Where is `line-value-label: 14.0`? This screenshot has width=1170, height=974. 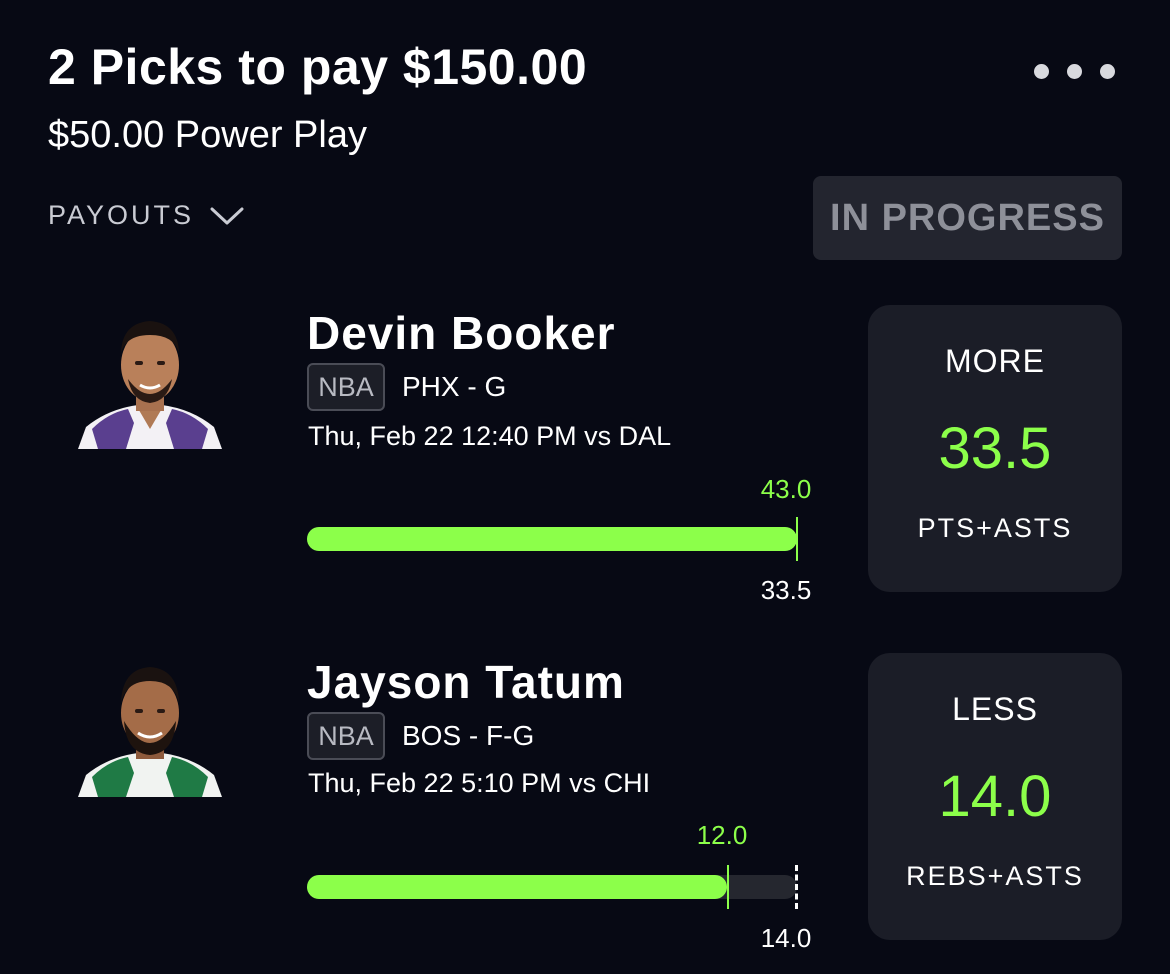 line-value-label: 14.0 is located at coordinates (786, 938).